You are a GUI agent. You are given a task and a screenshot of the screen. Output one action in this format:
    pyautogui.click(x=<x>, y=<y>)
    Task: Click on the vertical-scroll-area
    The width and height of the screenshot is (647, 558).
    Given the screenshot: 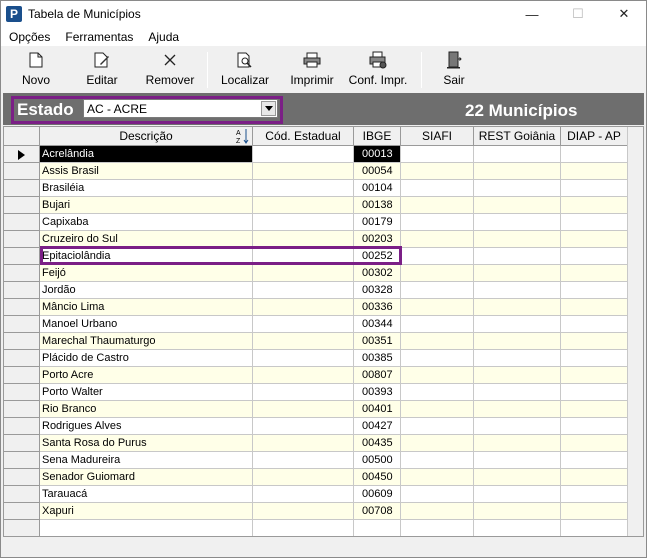 What is the action you would take?
    pyautogui.click(x=635, y=331)
    